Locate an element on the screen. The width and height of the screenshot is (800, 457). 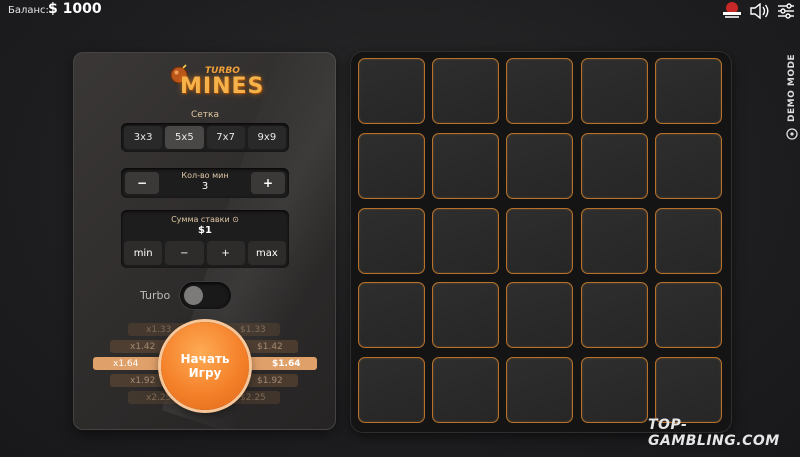
grid-size-label: Сетка is located at coordinates (204, 115).